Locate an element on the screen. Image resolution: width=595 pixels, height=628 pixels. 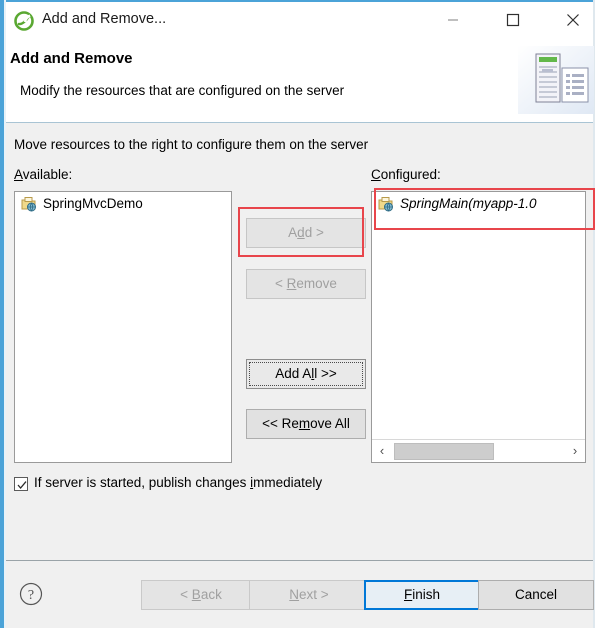
publish-immediately-checkbox is located at coordinates (21, 484).